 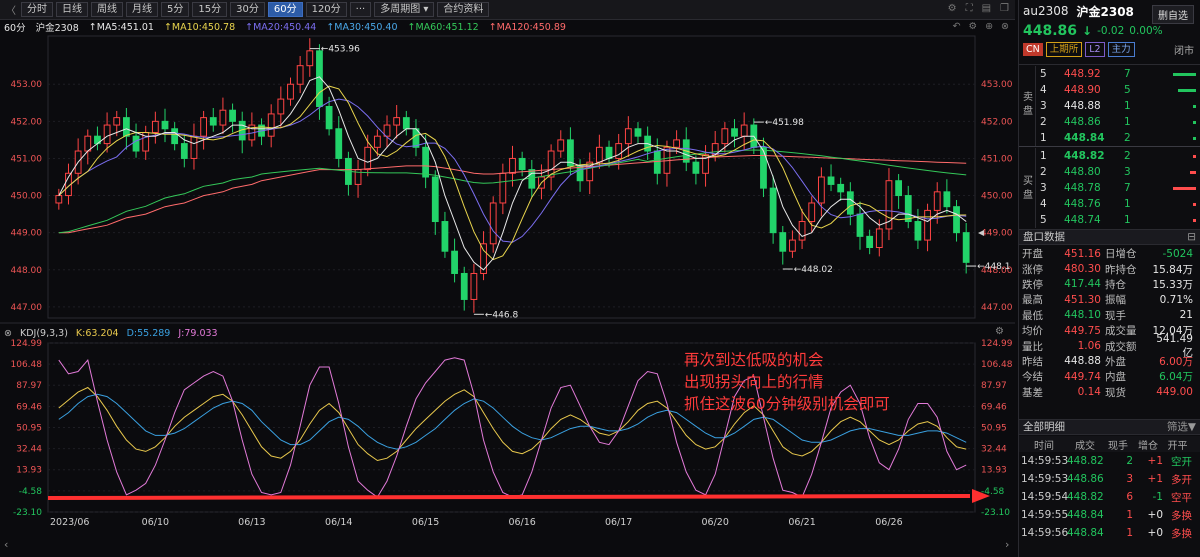 I want to click on stat-label: 最低, so click(x=1032, y=315).